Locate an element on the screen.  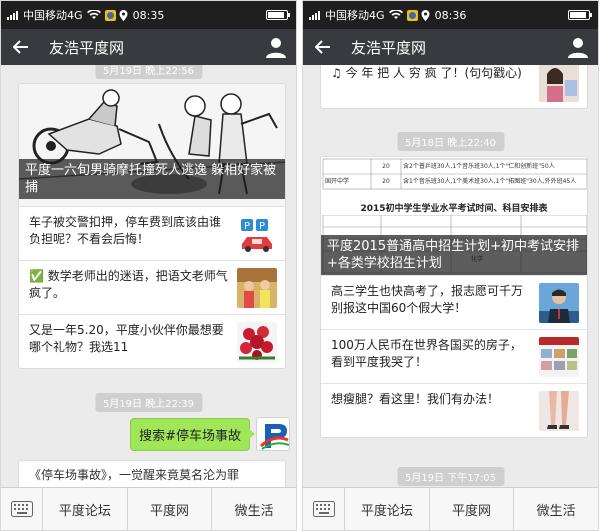
news-item-title: 100万人民币在世界各国买的房子，看到平度我哭了！ is located at coordinates (426, 353).